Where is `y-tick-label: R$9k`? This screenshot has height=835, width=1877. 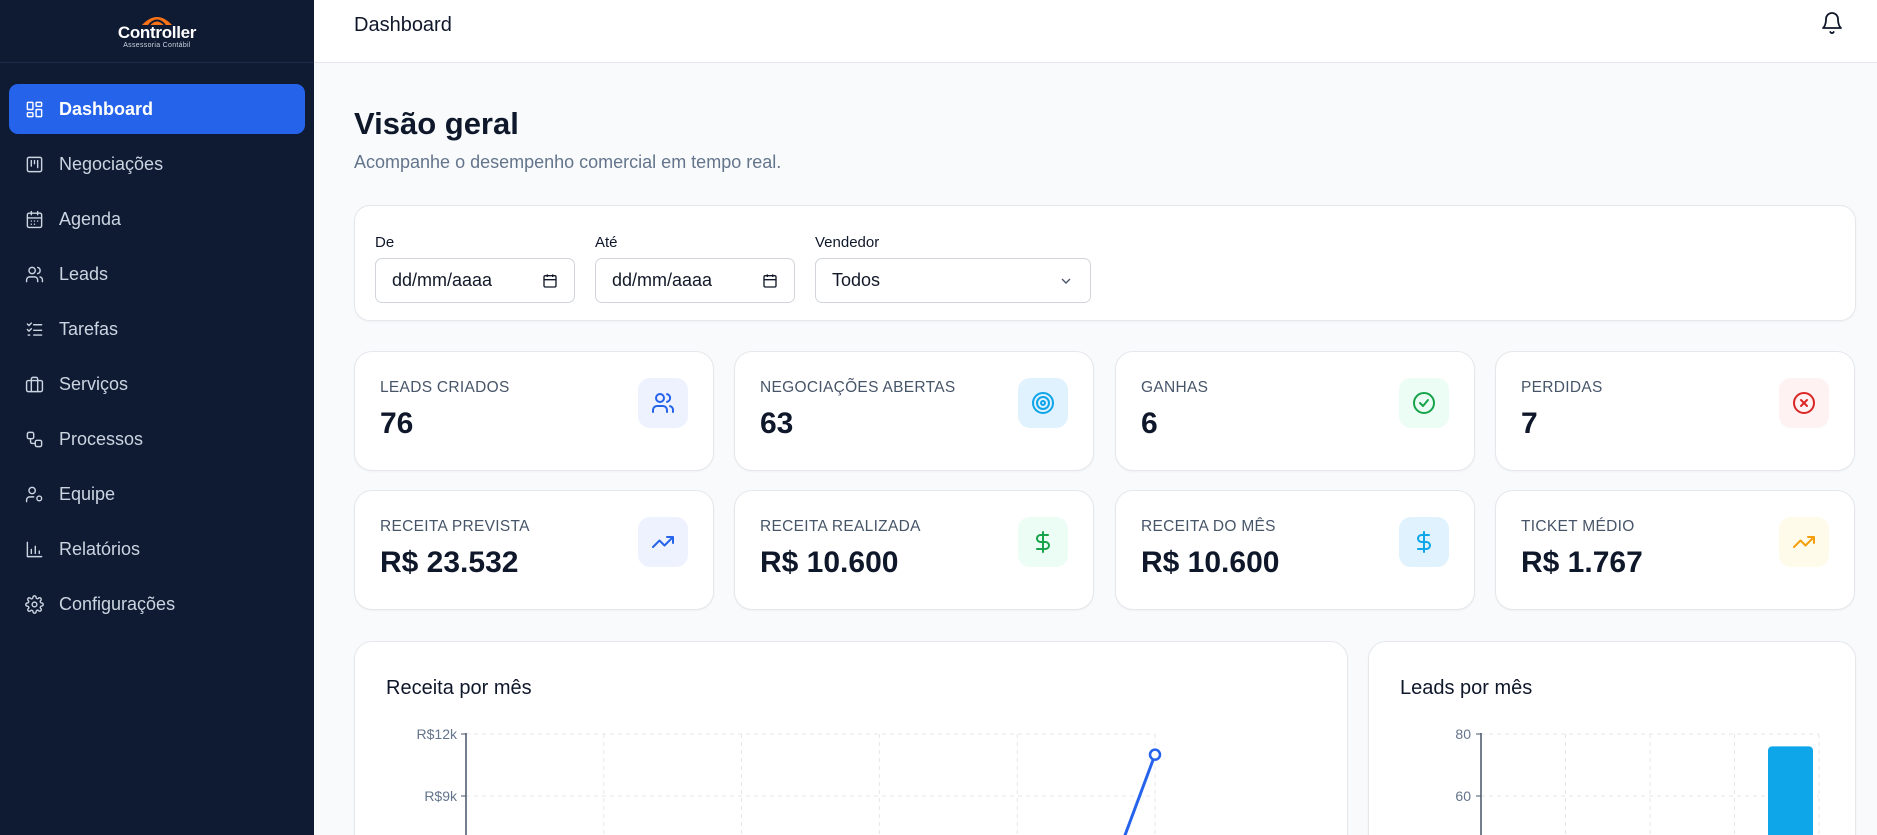 y-tick-label: R$9k is located at coordinates (441, 796).